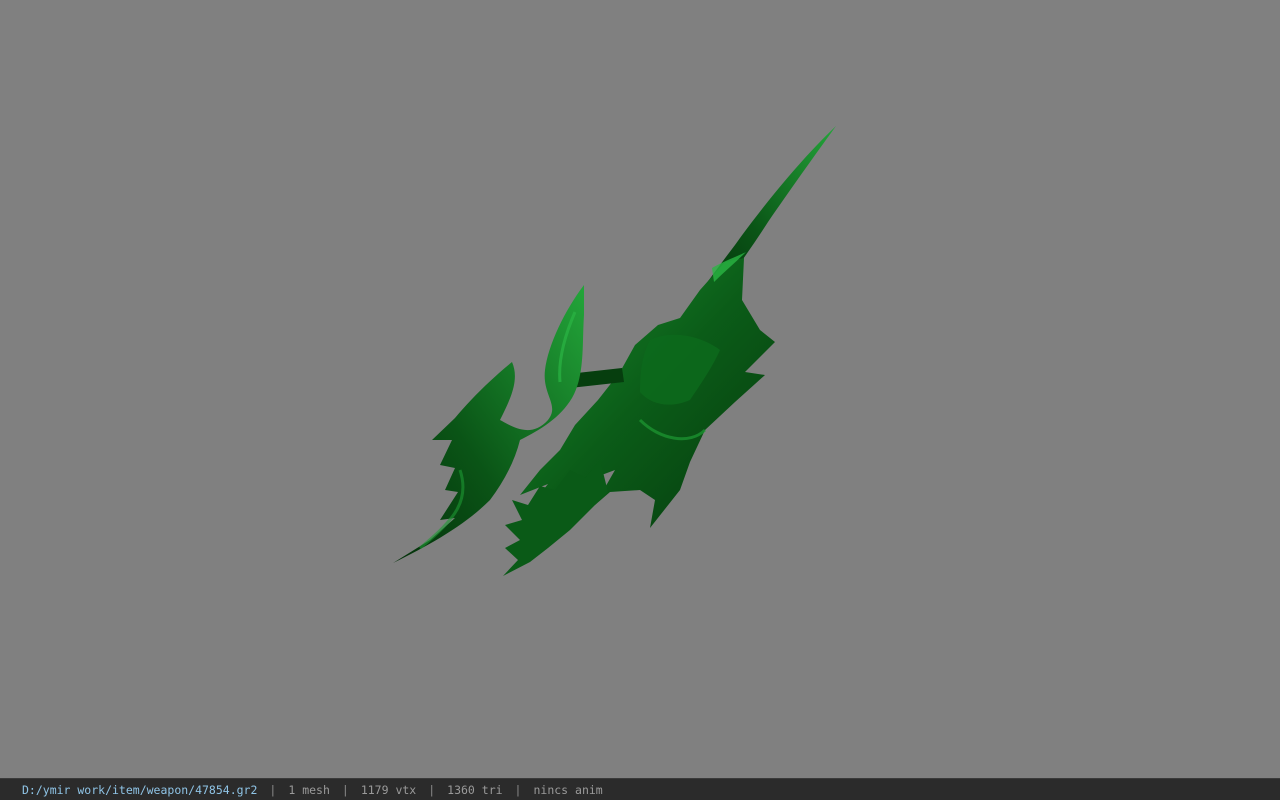 This screenshot has height=800, width=1280. What do you see at coordinates (475, 789) in the screenshot?
I see `triangle-count: 1360 tri` at bounding box center [475, 789].